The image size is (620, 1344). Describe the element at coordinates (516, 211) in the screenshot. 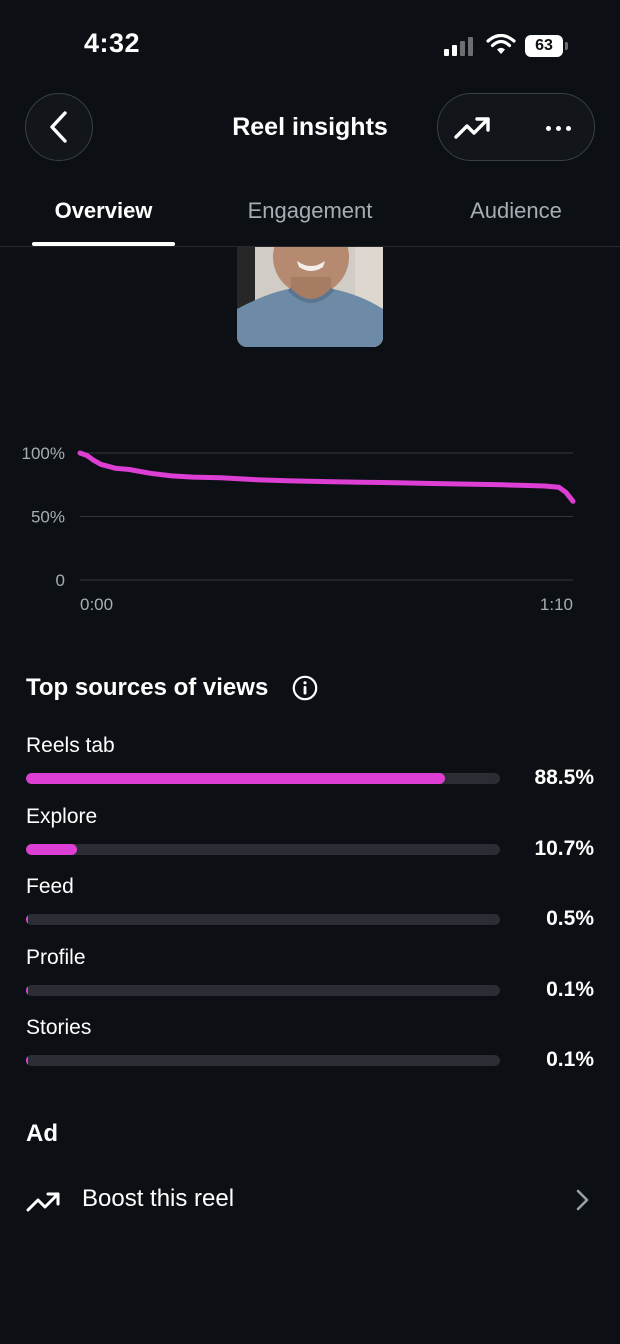

I see `tab-audience: Audience` at that location.